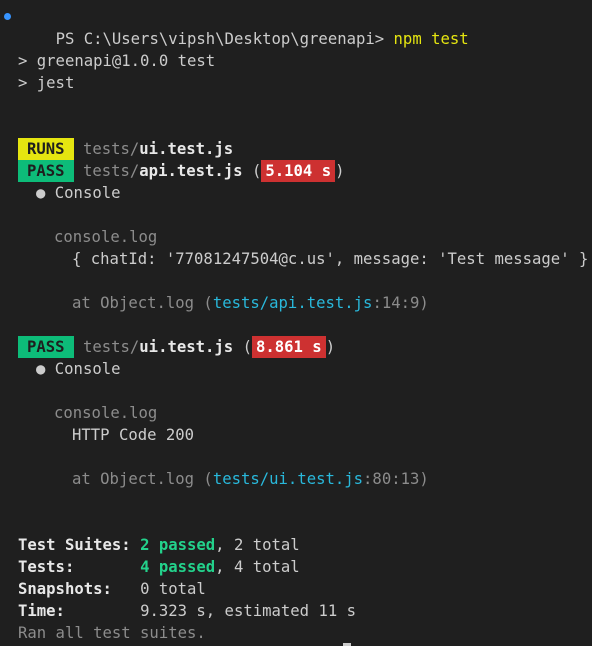 The height and width of the screenshot is (646, 592). Describe the element at coordinates (257, 545) in the screenshot. I see `total-count: , 2 total` at that location.